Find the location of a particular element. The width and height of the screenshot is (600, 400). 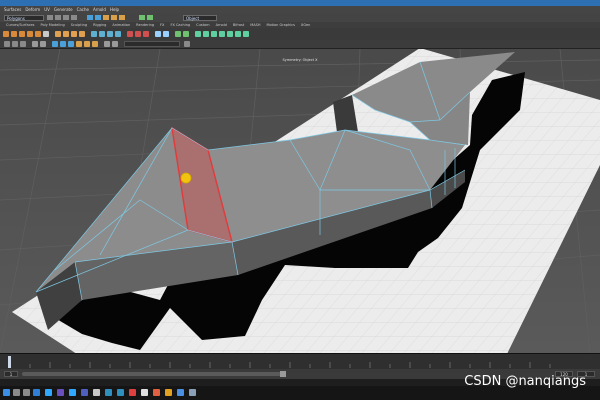

snap-grid-icon is located at coordinates (106, 17).